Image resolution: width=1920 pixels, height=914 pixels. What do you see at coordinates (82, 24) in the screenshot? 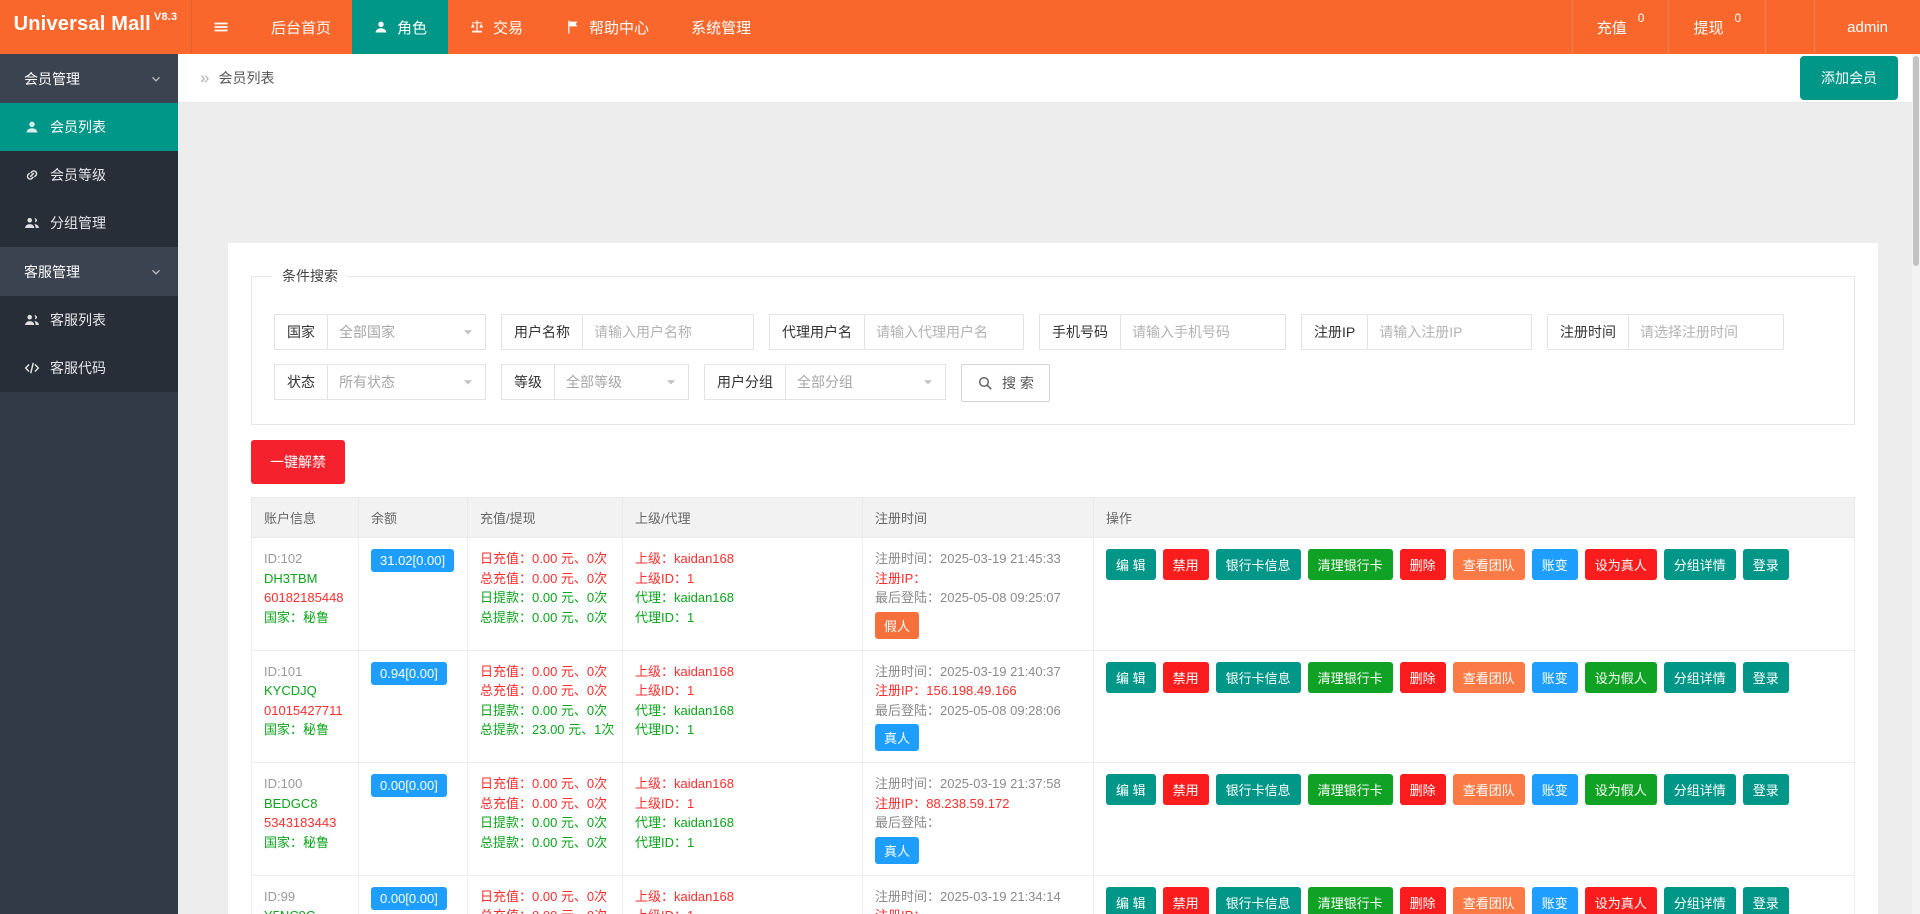
I see `brand-text: Universal Mall` at bounding box center [82, 24].